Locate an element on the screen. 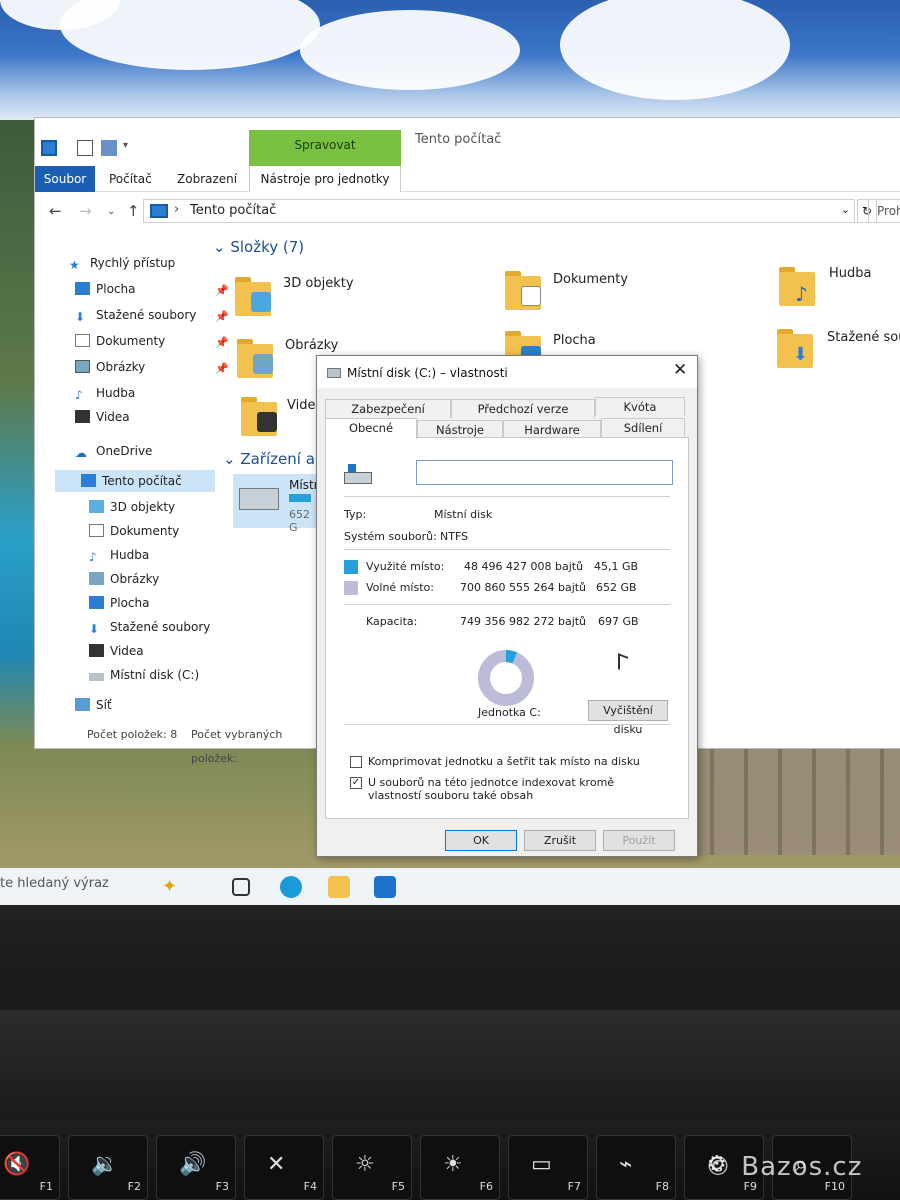  sidebar-item-local-disk: Místní disk (C:) is located at coordinates (144, 675).